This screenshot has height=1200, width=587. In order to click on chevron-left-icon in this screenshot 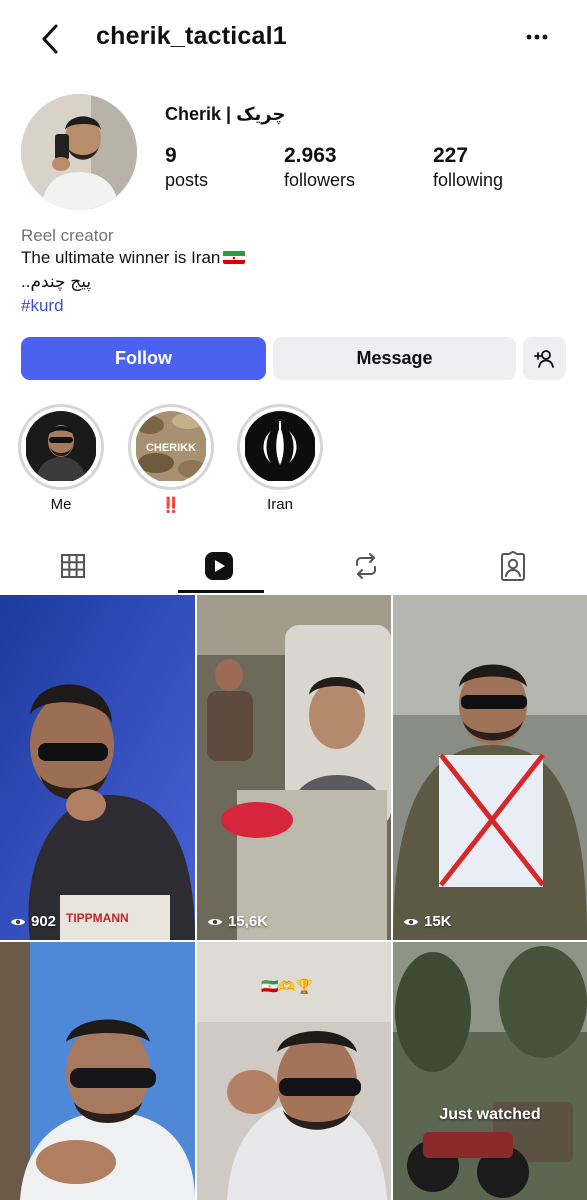, I will do `click(50, 39)`.